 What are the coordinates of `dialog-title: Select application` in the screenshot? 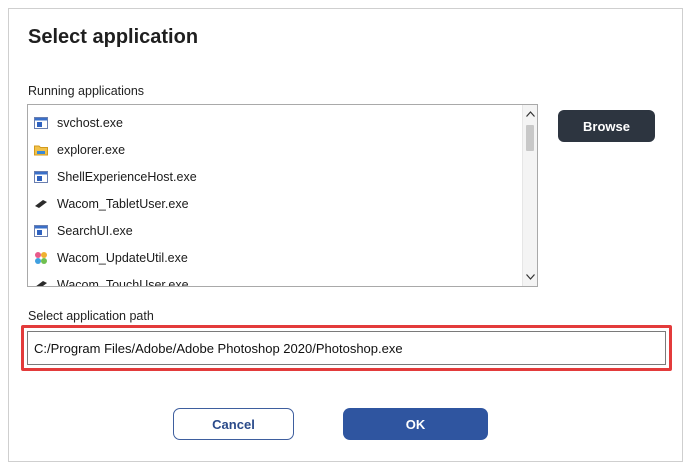 It's located at (113, 37).